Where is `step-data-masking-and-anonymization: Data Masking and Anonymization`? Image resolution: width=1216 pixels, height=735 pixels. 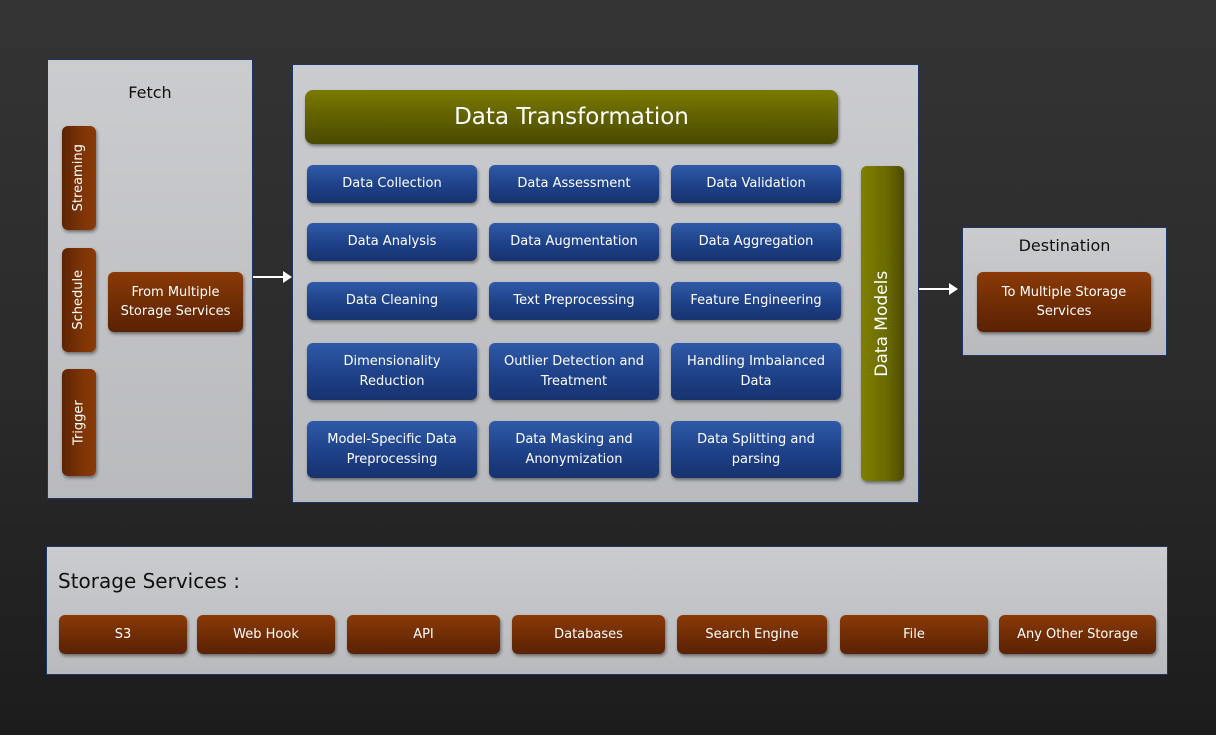 step-data-masking-and-anonymization: Data Masking and Anonymization is located at coordinates (574, 449).